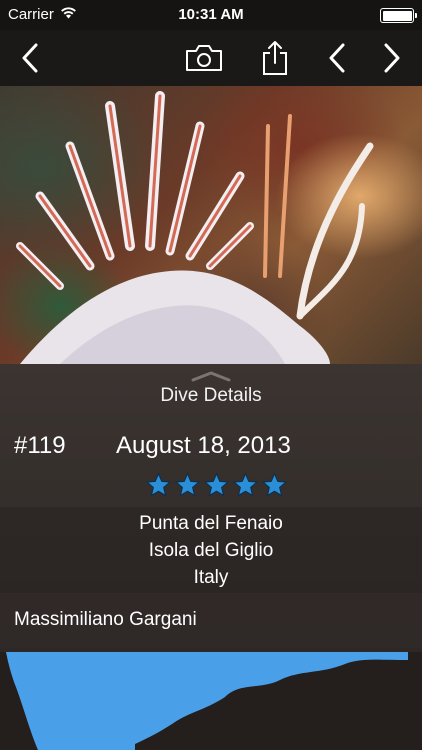  What do you see at coordinates (211, 577) in the screenshot?
I see `dive-country: Italy` at bounding box center [211, 577].